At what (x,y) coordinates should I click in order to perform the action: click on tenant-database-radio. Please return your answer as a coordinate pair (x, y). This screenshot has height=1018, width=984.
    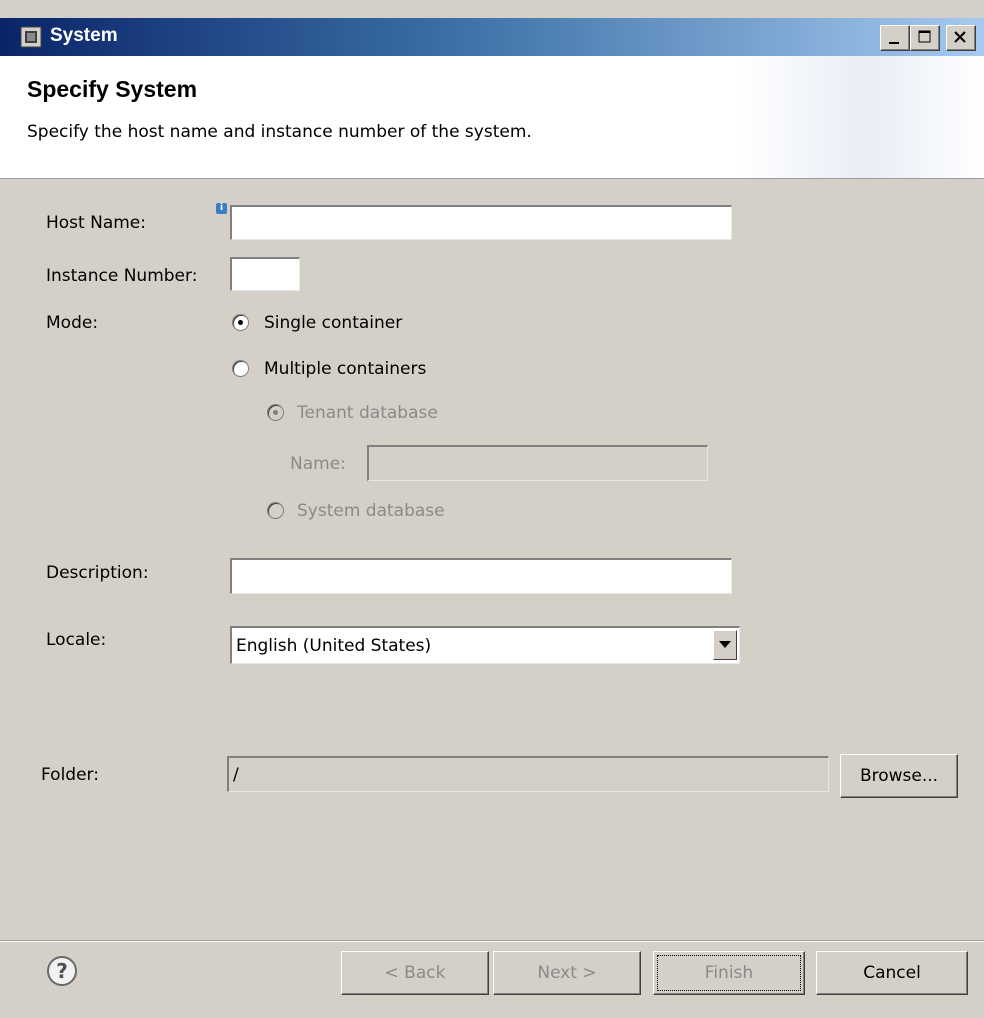
    Looking at the image, I should click on (275, 412).